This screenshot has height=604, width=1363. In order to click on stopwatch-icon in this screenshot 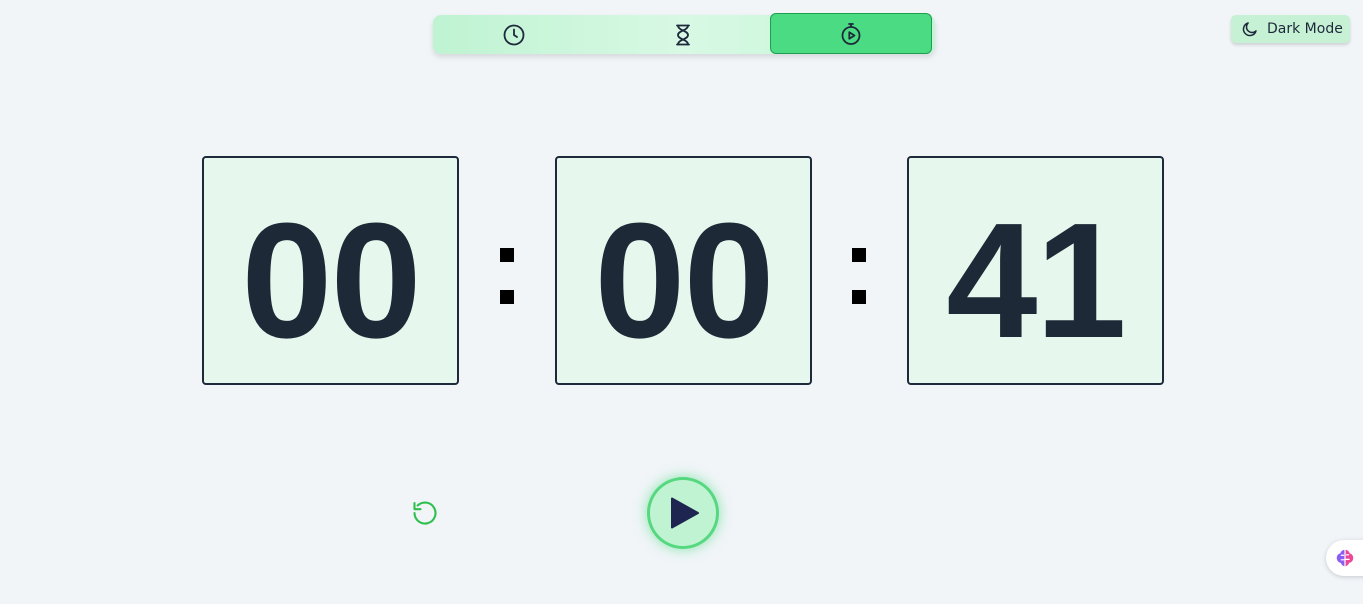, I will do `click(851, 33)`.